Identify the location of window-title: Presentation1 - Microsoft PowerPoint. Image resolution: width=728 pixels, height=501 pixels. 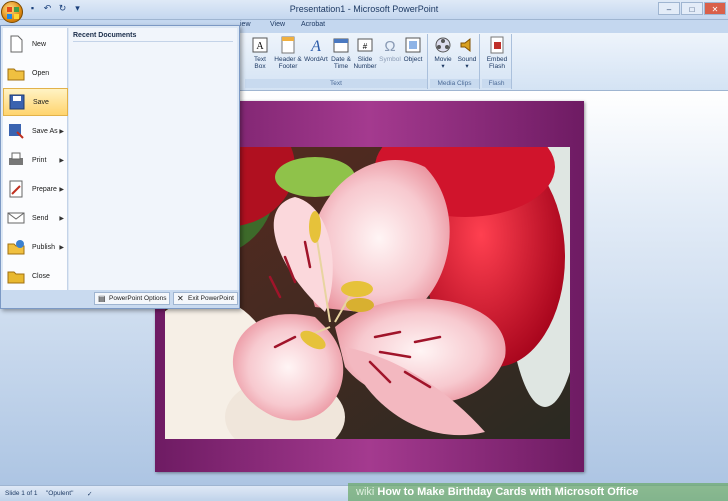
(364, 9).